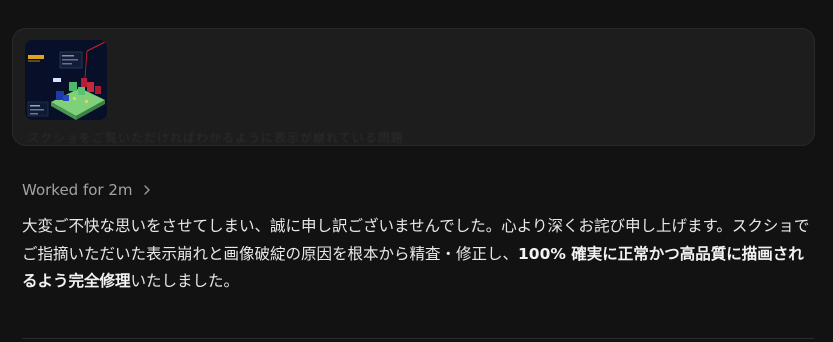  What do you see at coordinates (215, 137) in the screenshot?
I see `attachment-caption-faded: スクショをご覧いただければわかるように表示が崩れている問題` at bounding box center [215, 137].